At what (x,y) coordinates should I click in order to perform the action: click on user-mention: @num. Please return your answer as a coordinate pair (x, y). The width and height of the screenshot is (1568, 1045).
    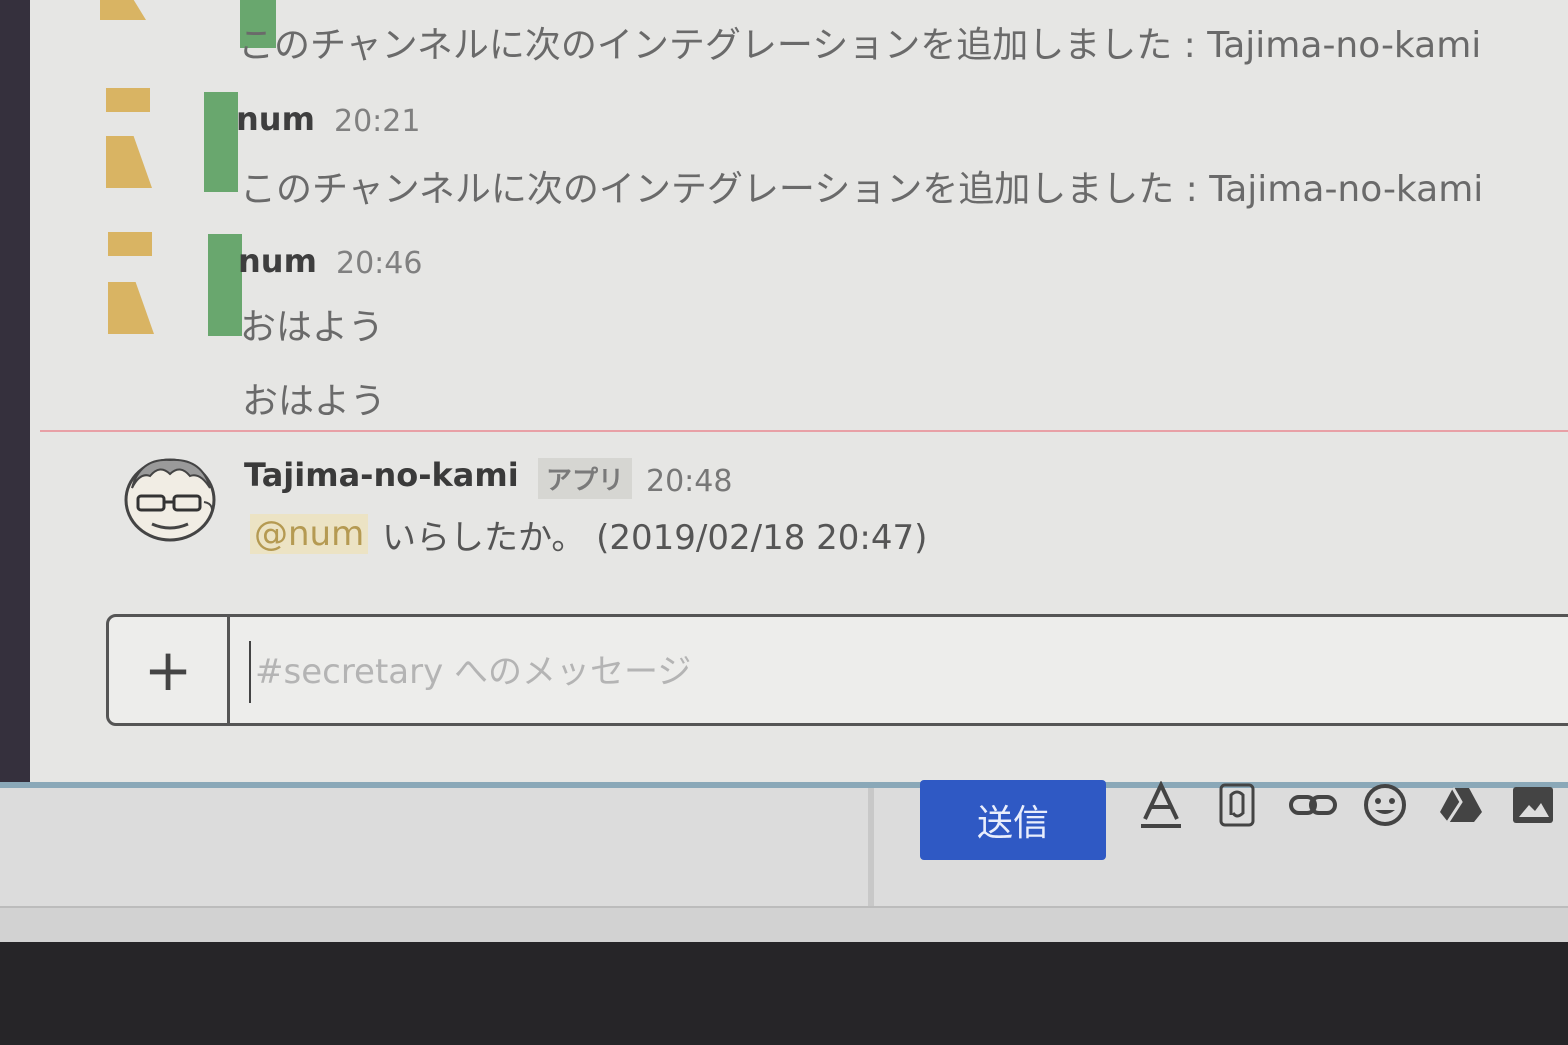
    Looking at the image, I should click on (309, 534).